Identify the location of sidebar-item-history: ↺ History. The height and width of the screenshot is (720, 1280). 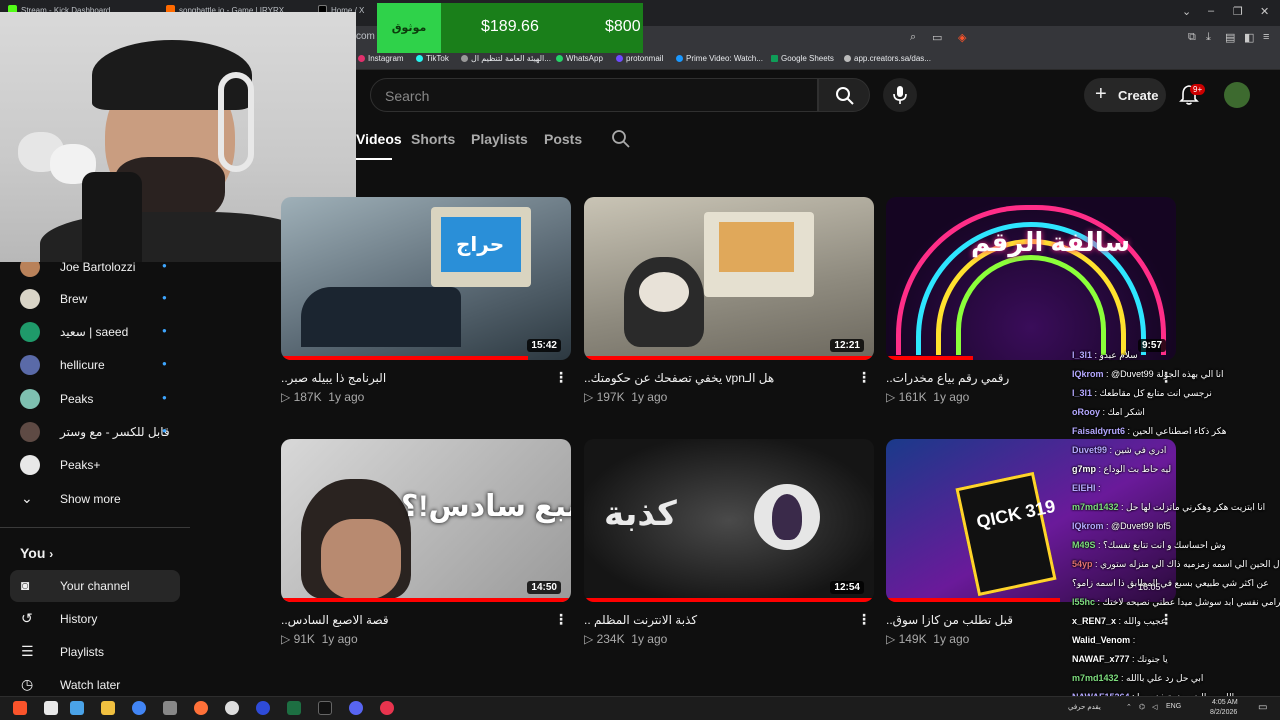
(95, 619).